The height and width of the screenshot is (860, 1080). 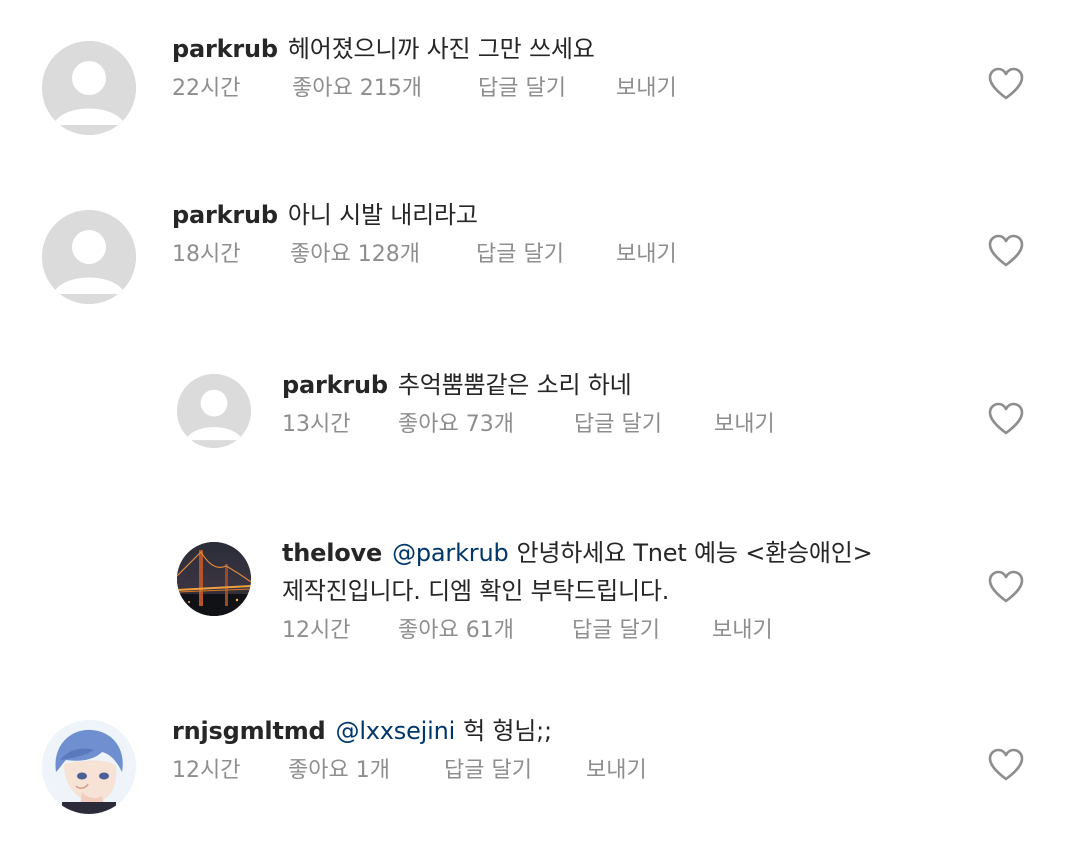 I want to click on comment-time: 18시간, so click(x=206, y=254).